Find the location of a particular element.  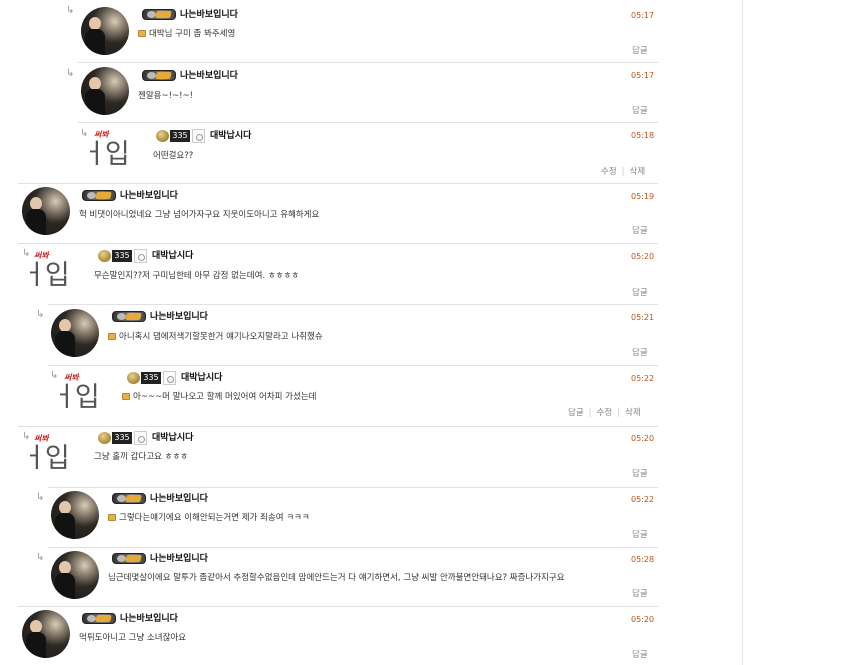

comment-text: 그렇다는얘기에요 이해안되는거면 제가 죄송여 ㅋㅋㅋ is located at coordinates (209, 518).